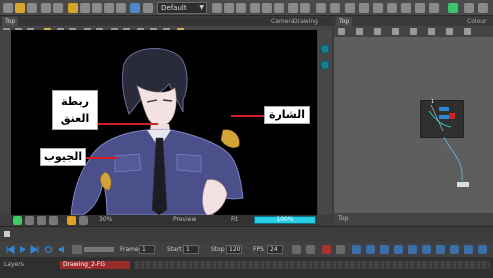  What do you see at coordinates (305, 8) in the screenshot?
I see `tool-icon-h` at bounding box center [305, 8].